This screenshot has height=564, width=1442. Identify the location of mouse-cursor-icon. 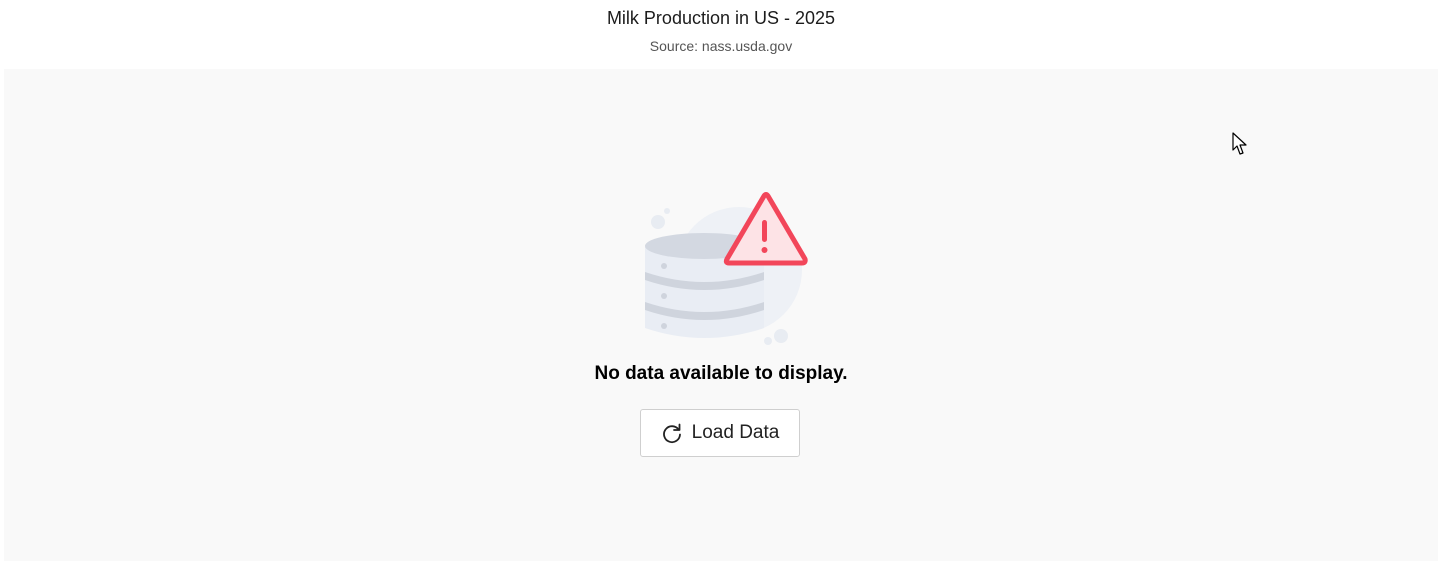
(1239, 143).